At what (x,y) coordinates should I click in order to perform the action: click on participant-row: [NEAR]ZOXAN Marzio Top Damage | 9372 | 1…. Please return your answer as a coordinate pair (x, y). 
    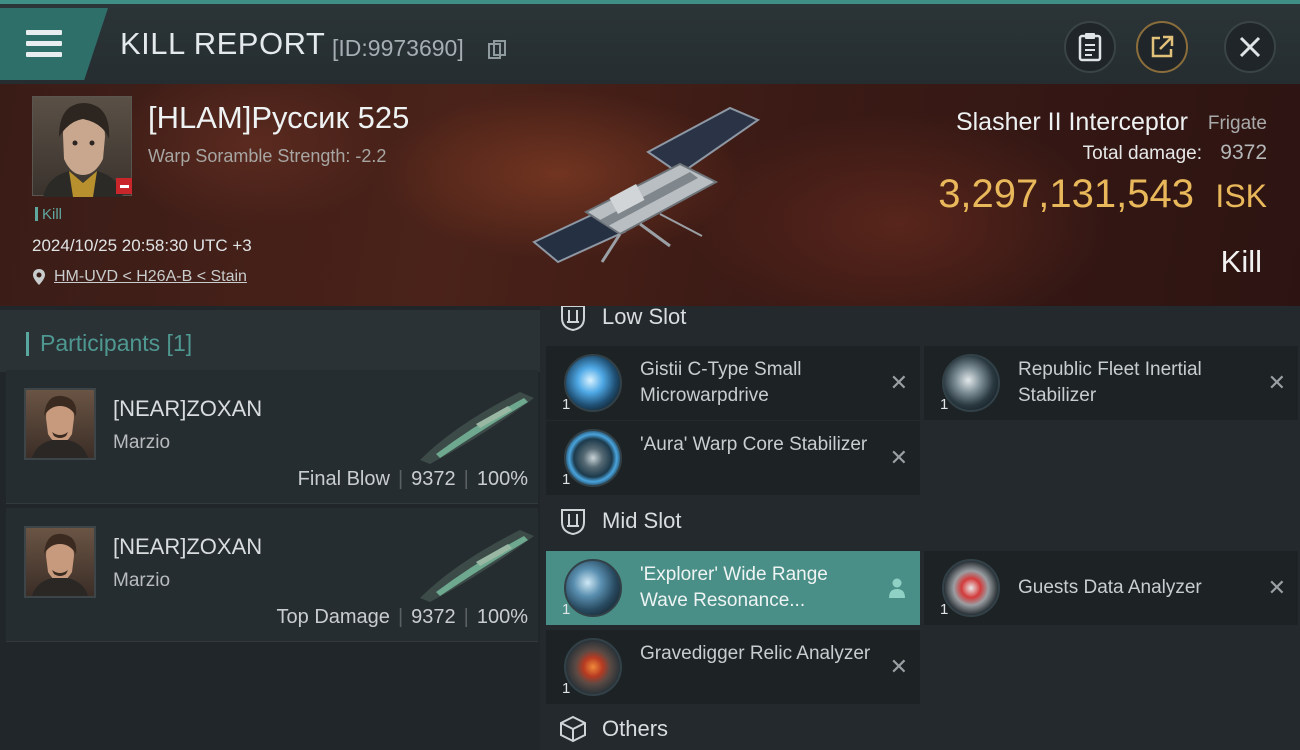
    Looking at the image, I should click on (272, 575).